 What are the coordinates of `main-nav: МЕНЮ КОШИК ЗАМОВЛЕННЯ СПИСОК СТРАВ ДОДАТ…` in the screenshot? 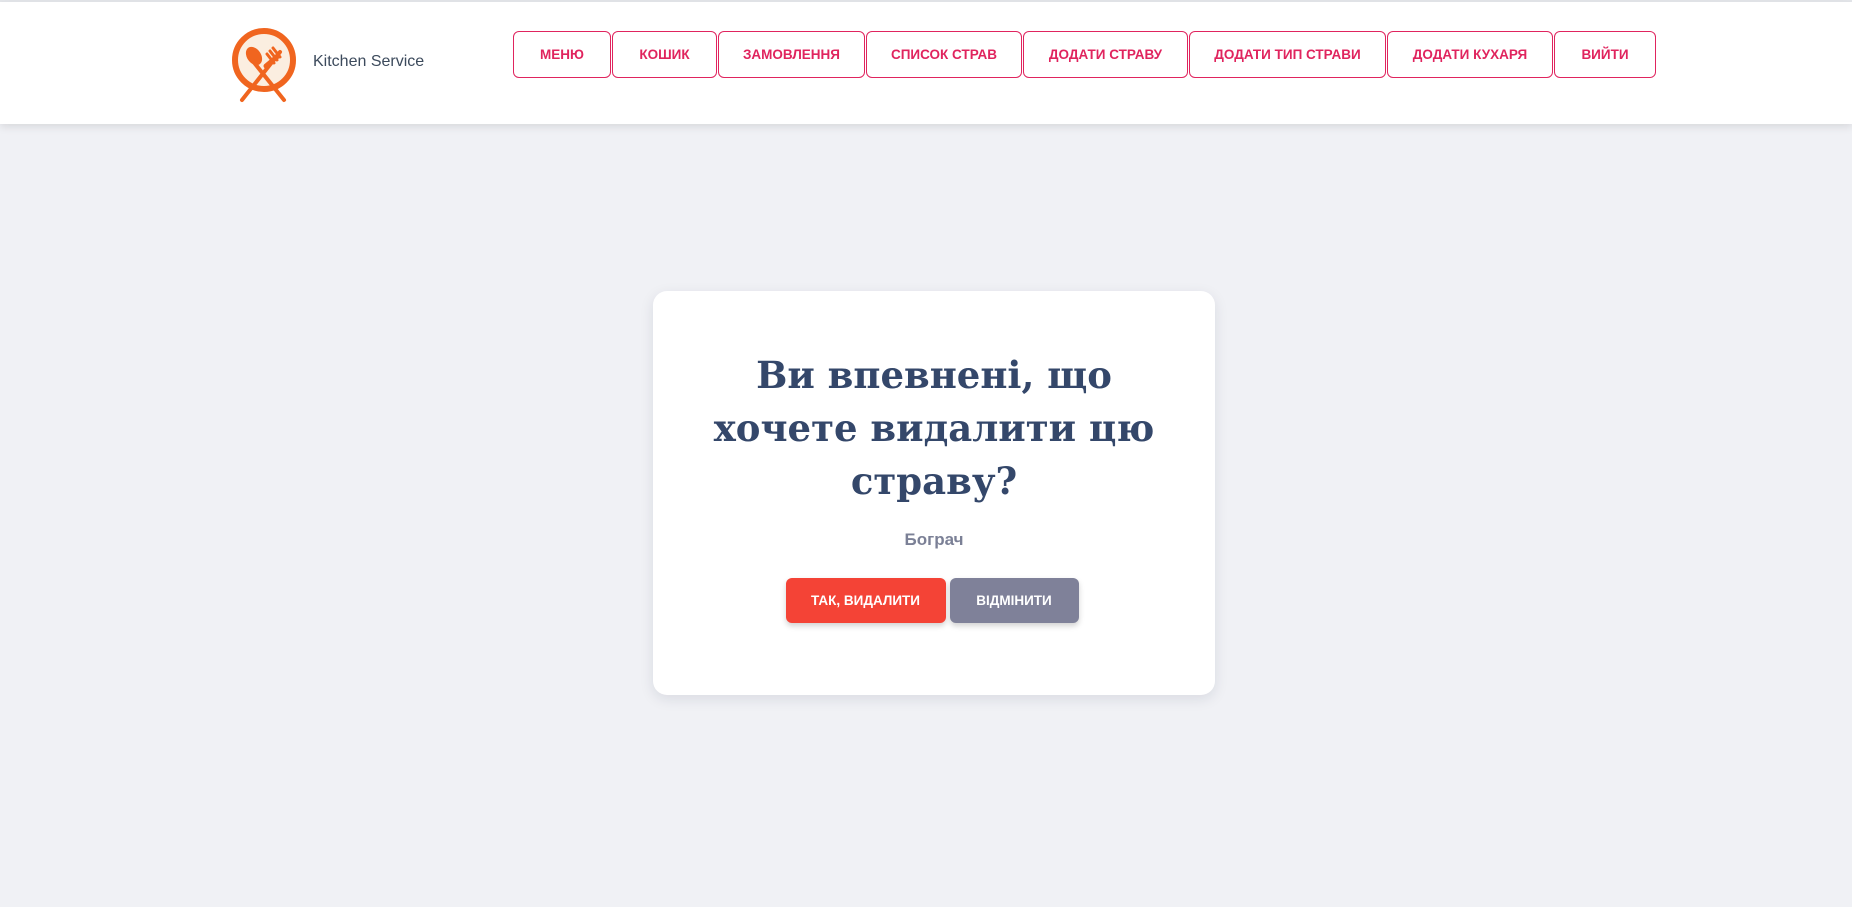 It's located at (1084, 54).